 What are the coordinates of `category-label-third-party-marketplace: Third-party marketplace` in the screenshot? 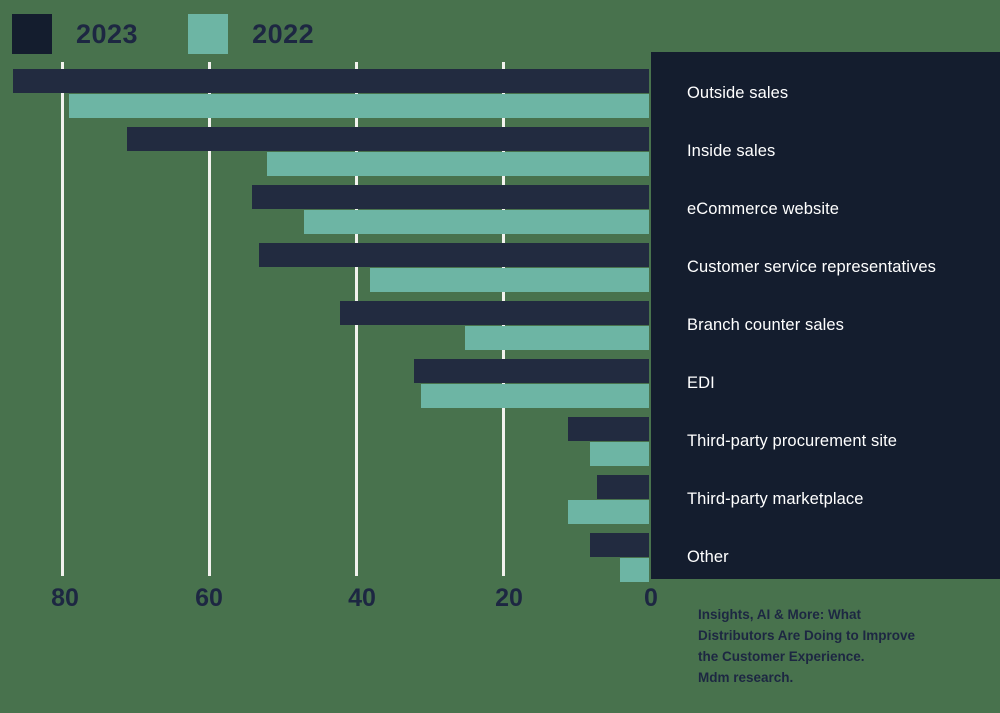 It's located at (775, 499).